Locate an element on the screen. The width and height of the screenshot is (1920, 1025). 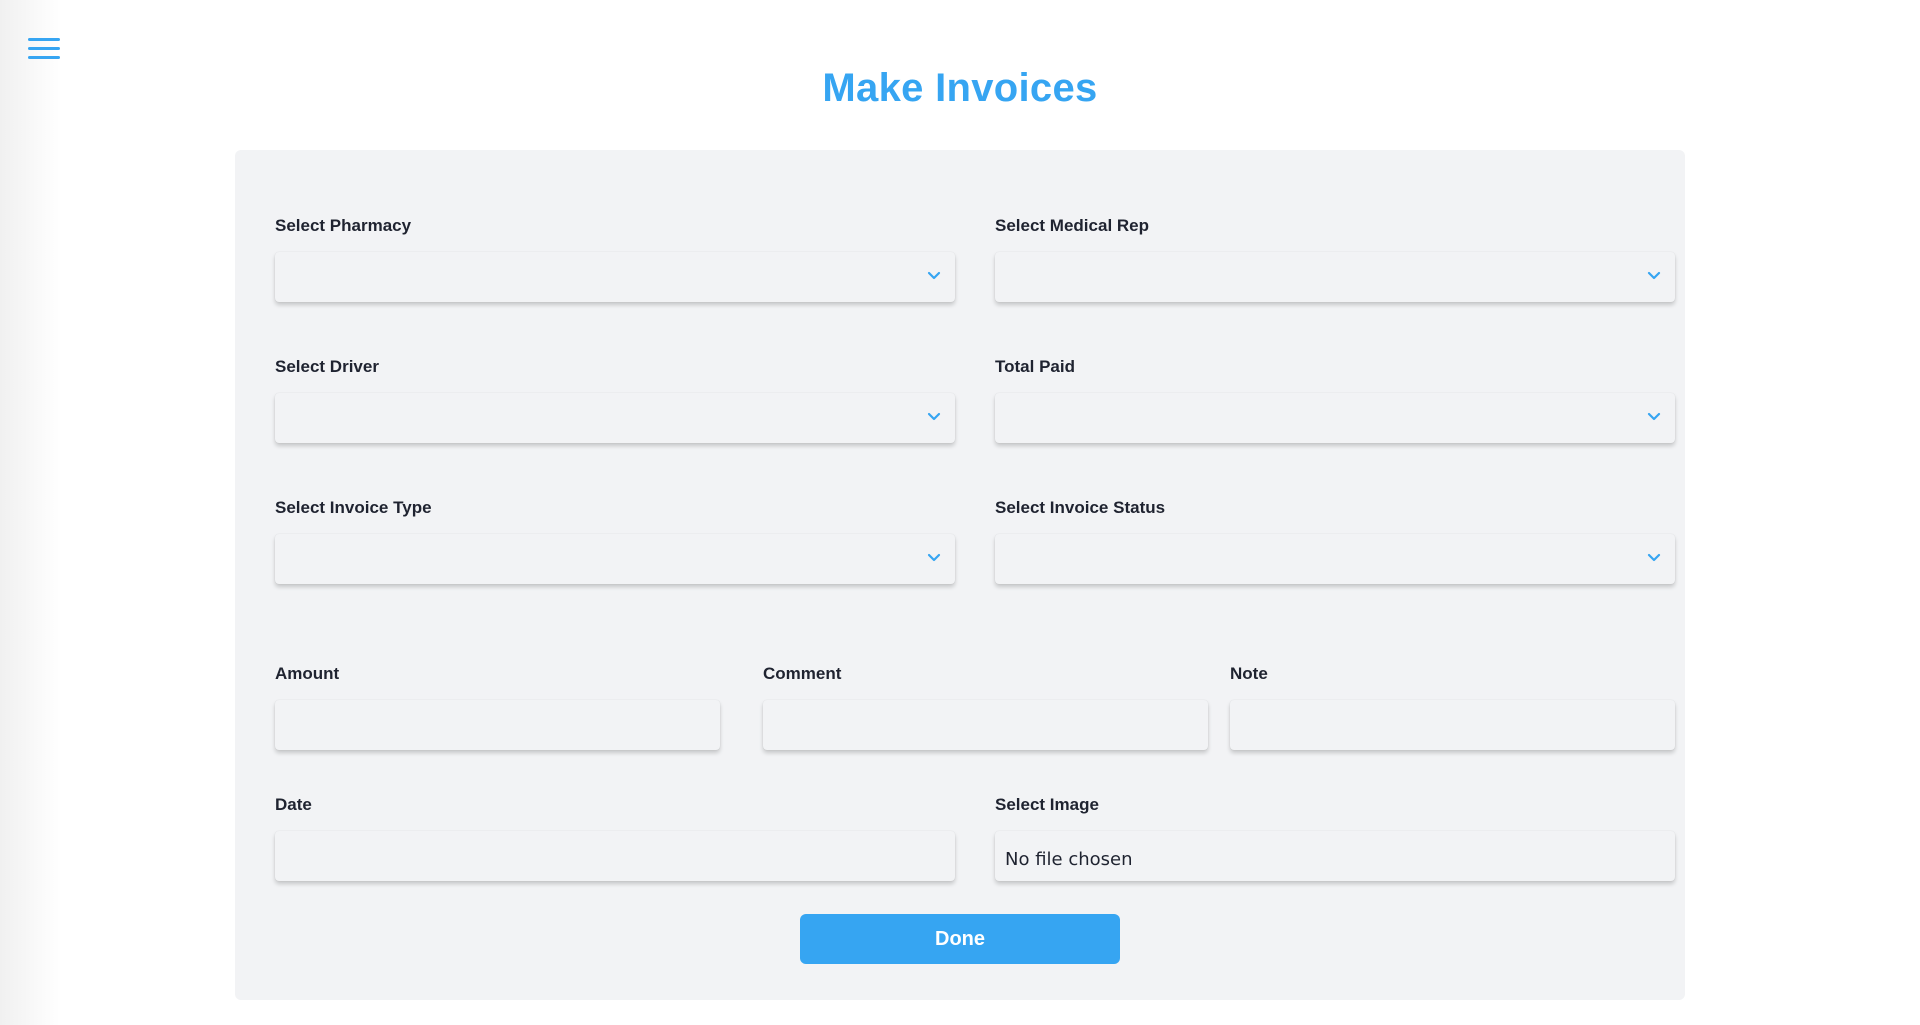
pharmacy-label: Select Pharmacy is located at coordinates (343, 225).